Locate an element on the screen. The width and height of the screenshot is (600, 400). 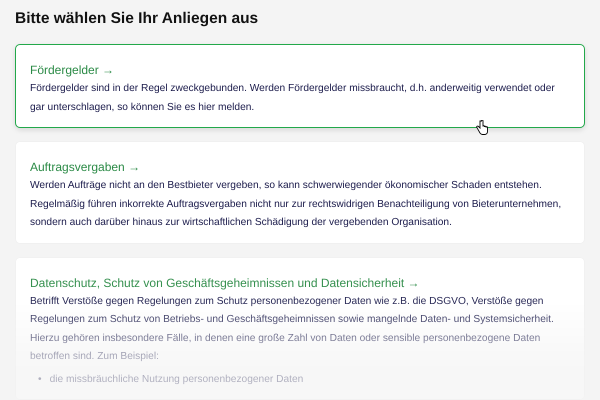
card-title-link: Datenschutz, Schutz von Geschäftsgeheimnissen und Datensicherheit → is located at coordinates (225, 283).